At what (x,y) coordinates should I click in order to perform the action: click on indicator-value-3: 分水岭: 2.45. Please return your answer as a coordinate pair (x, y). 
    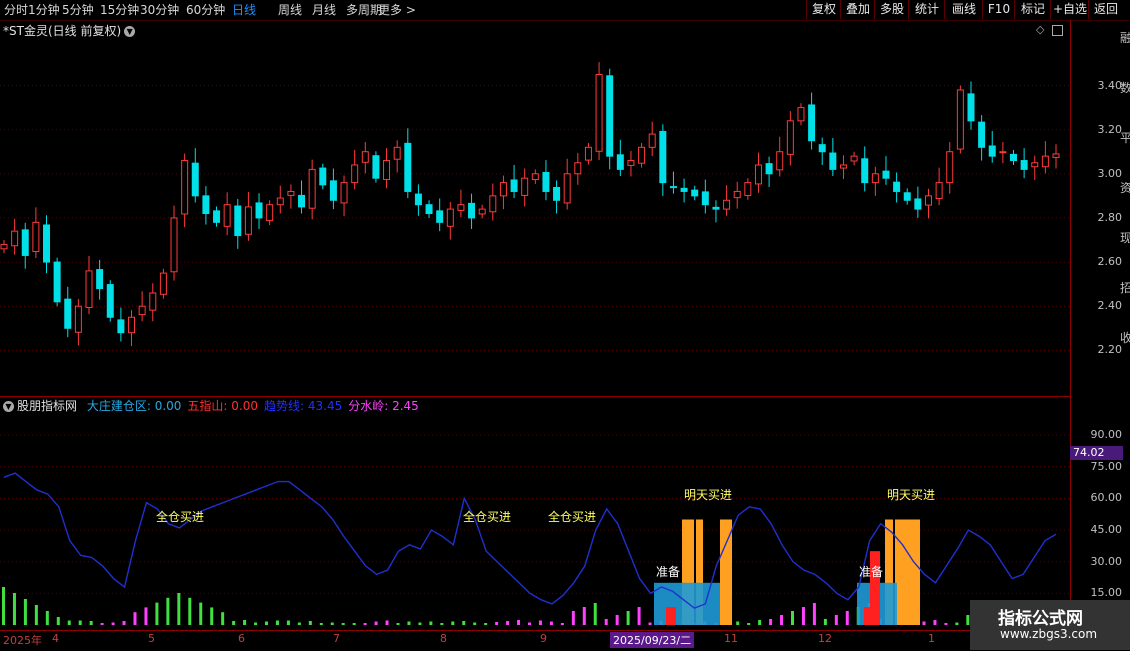
    Looking at the image, I should click on (383, 406).